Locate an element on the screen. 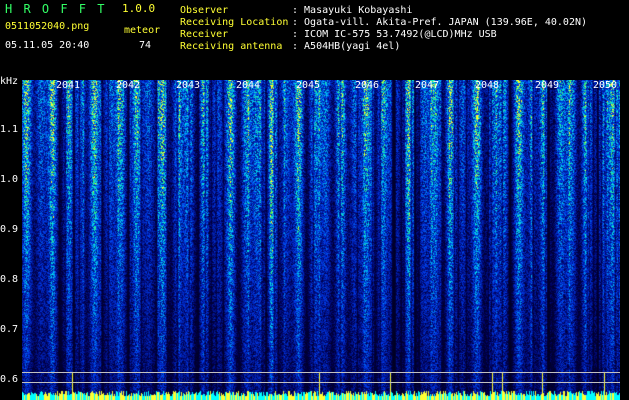  y-axis-unit: kHz is located at coordinates (9, 81).